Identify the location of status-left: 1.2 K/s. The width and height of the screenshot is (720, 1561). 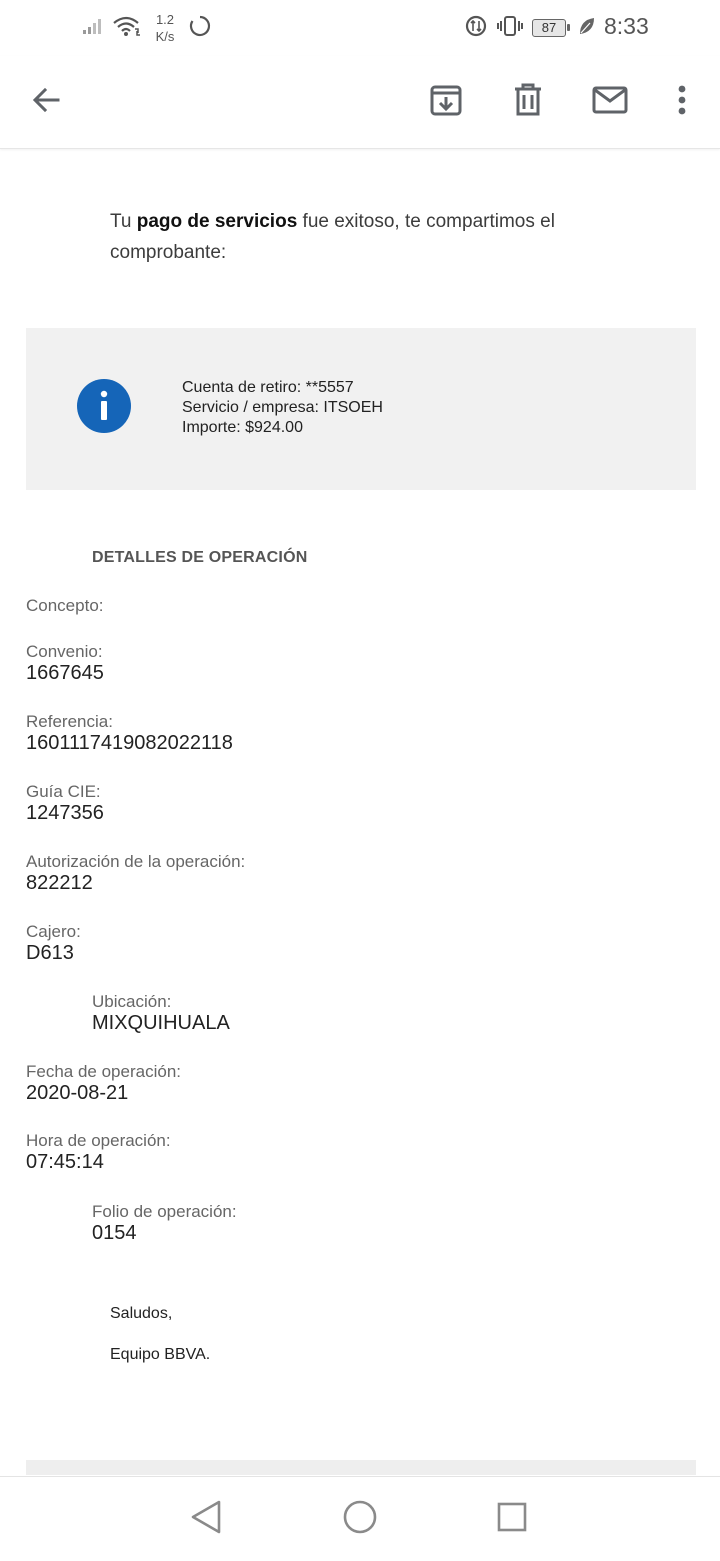
(147, 28).